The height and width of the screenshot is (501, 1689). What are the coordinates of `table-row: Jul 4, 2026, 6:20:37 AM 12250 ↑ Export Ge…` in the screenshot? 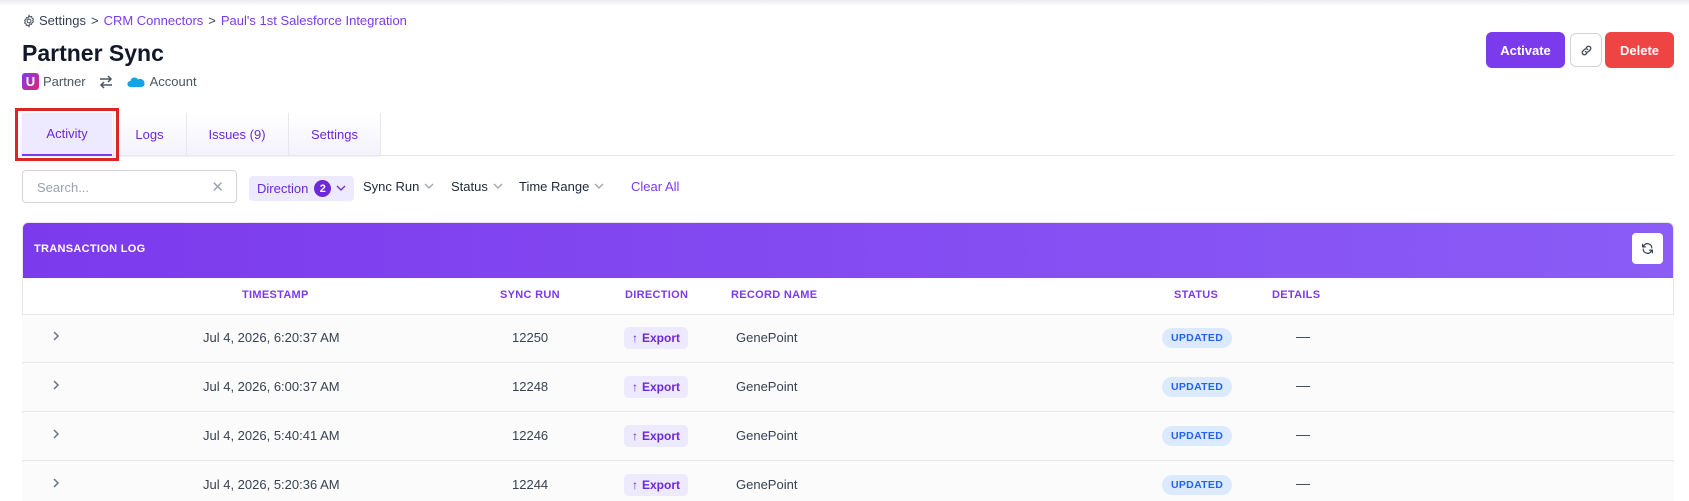 It's located at (848, 339).